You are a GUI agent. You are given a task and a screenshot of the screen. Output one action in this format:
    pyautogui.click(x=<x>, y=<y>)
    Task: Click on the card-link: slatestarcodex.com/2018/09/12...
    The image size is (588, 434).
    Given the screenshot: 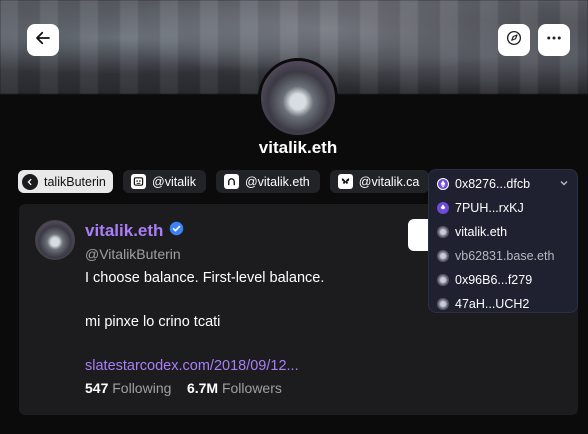 What is the action you would take?
    pyautogui.click(x=192, y=366)
    